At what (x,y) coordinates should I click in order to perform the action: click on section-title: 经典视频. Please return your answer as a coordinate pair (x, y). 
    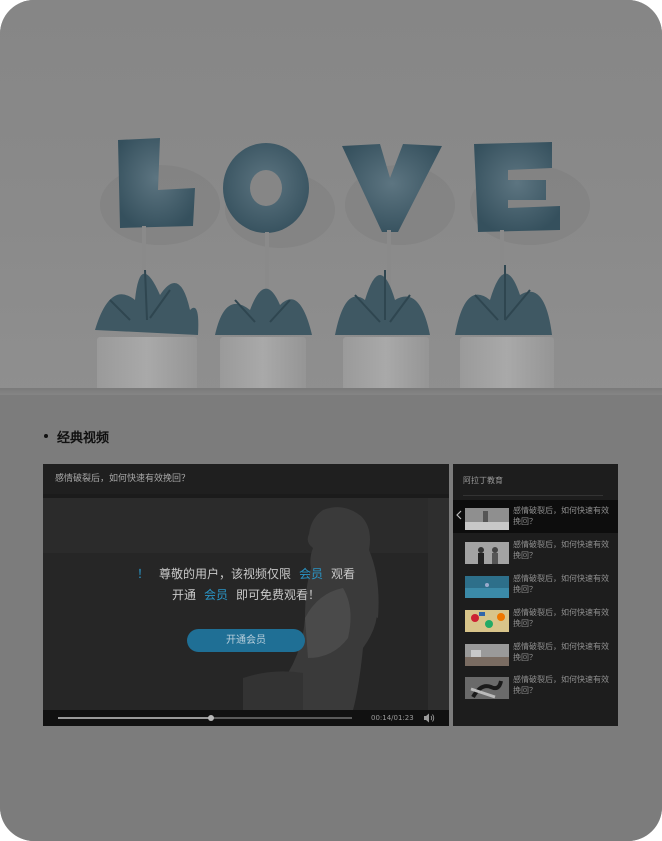
    Looking at the image, I should click on (77, 437).